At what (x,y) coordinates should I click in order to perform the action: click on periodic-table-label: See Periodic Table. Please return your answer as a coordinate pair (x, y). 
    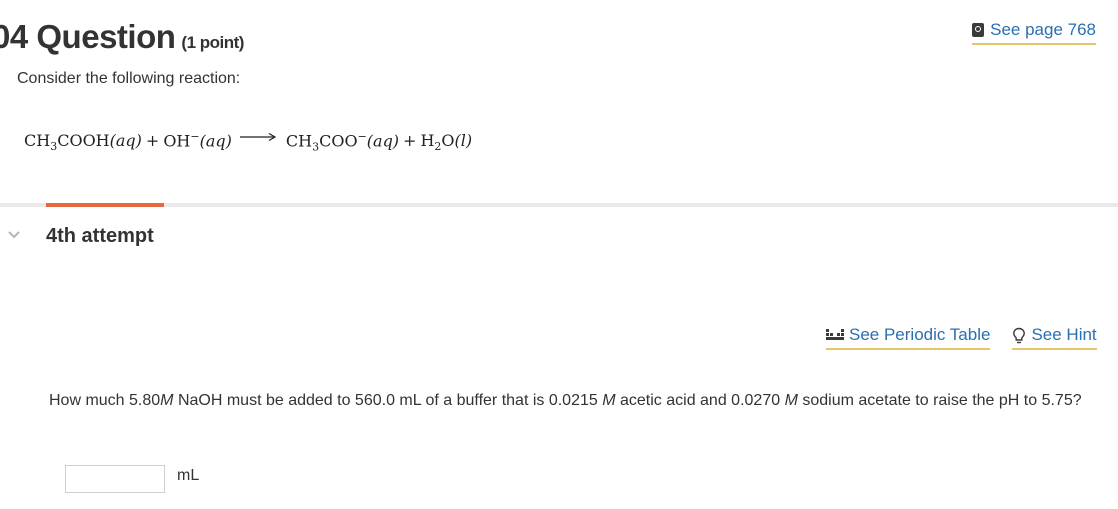
    Looking at the image, I should click on (920, 334).